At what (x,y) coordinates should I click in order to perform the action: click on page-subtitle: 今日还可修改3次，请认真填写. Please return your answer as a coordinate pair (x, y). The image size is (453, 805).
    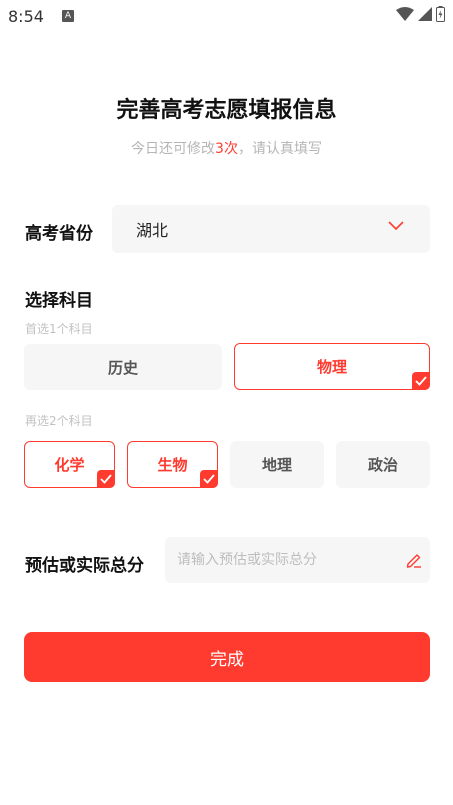
    Looking at the image, I should click on (226, 148).